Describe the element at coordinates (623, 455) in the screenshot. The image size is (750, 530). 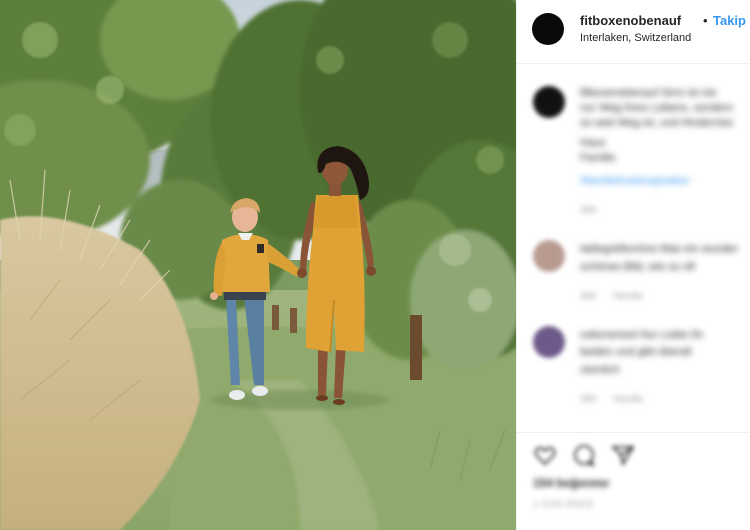
I see `share-icon` at that location.